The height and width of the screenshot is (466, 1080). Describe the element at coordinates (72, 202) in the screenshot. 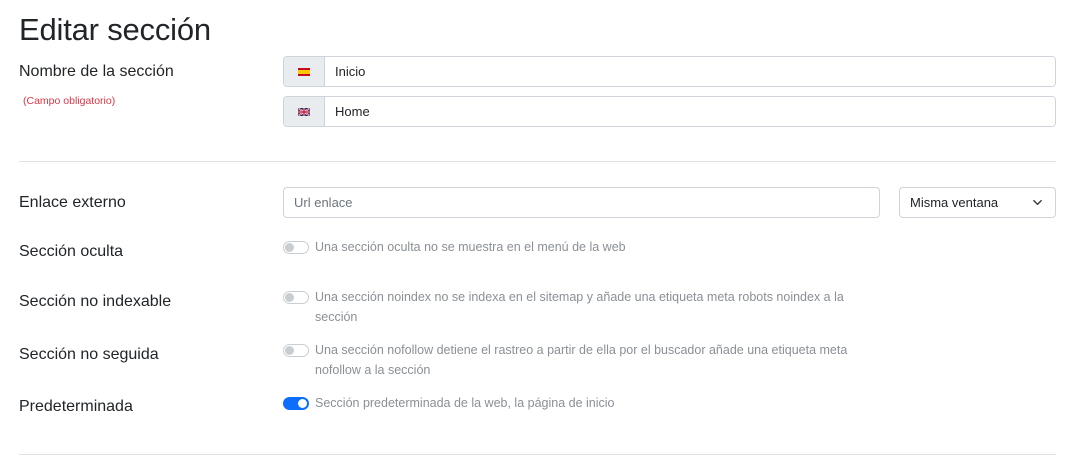

I see `external-link-label: Enlace externo` at that location.